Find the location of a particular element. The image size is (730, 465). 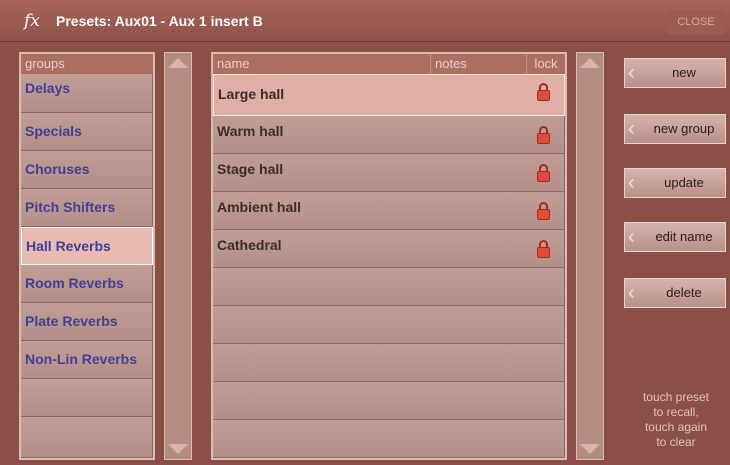

group-item-choruses: Choruses is located at coordinates (87, 170).